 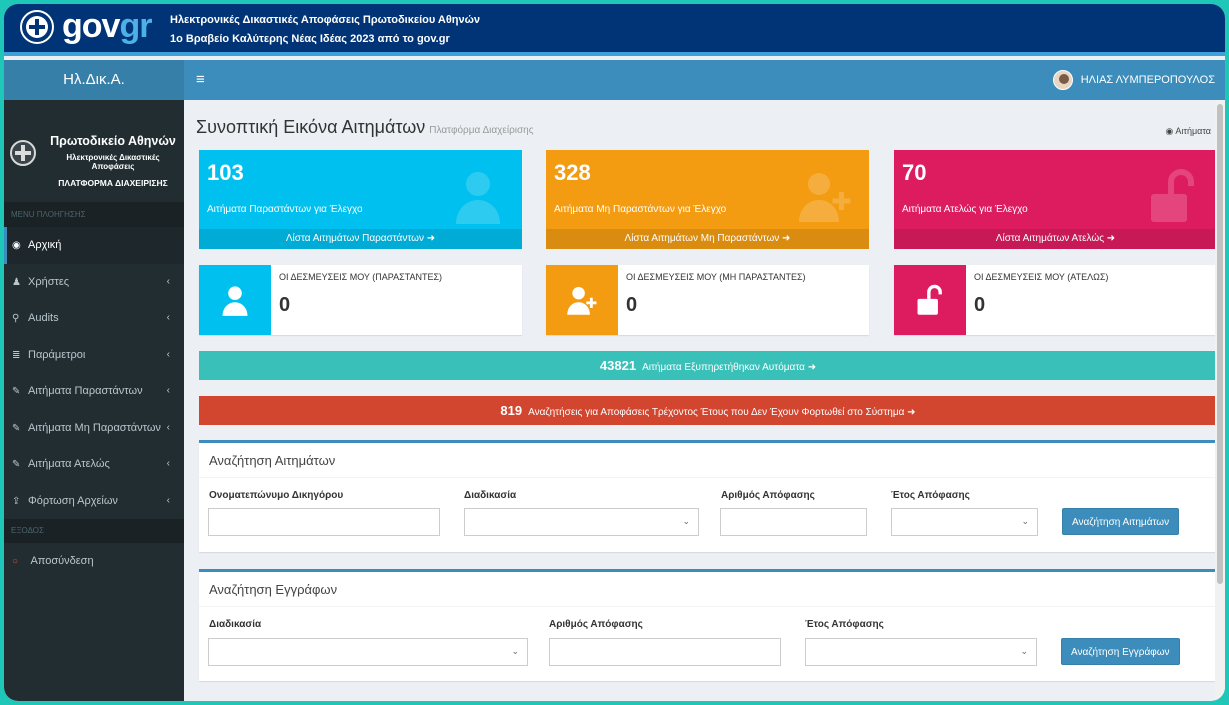 What do you see at coordinates (94, 428) in the screenshot?
I see `sidebar-item-5: ✎ Αιτήματα Μη Παραστάντων ‹` at bounding box center [94, 428].